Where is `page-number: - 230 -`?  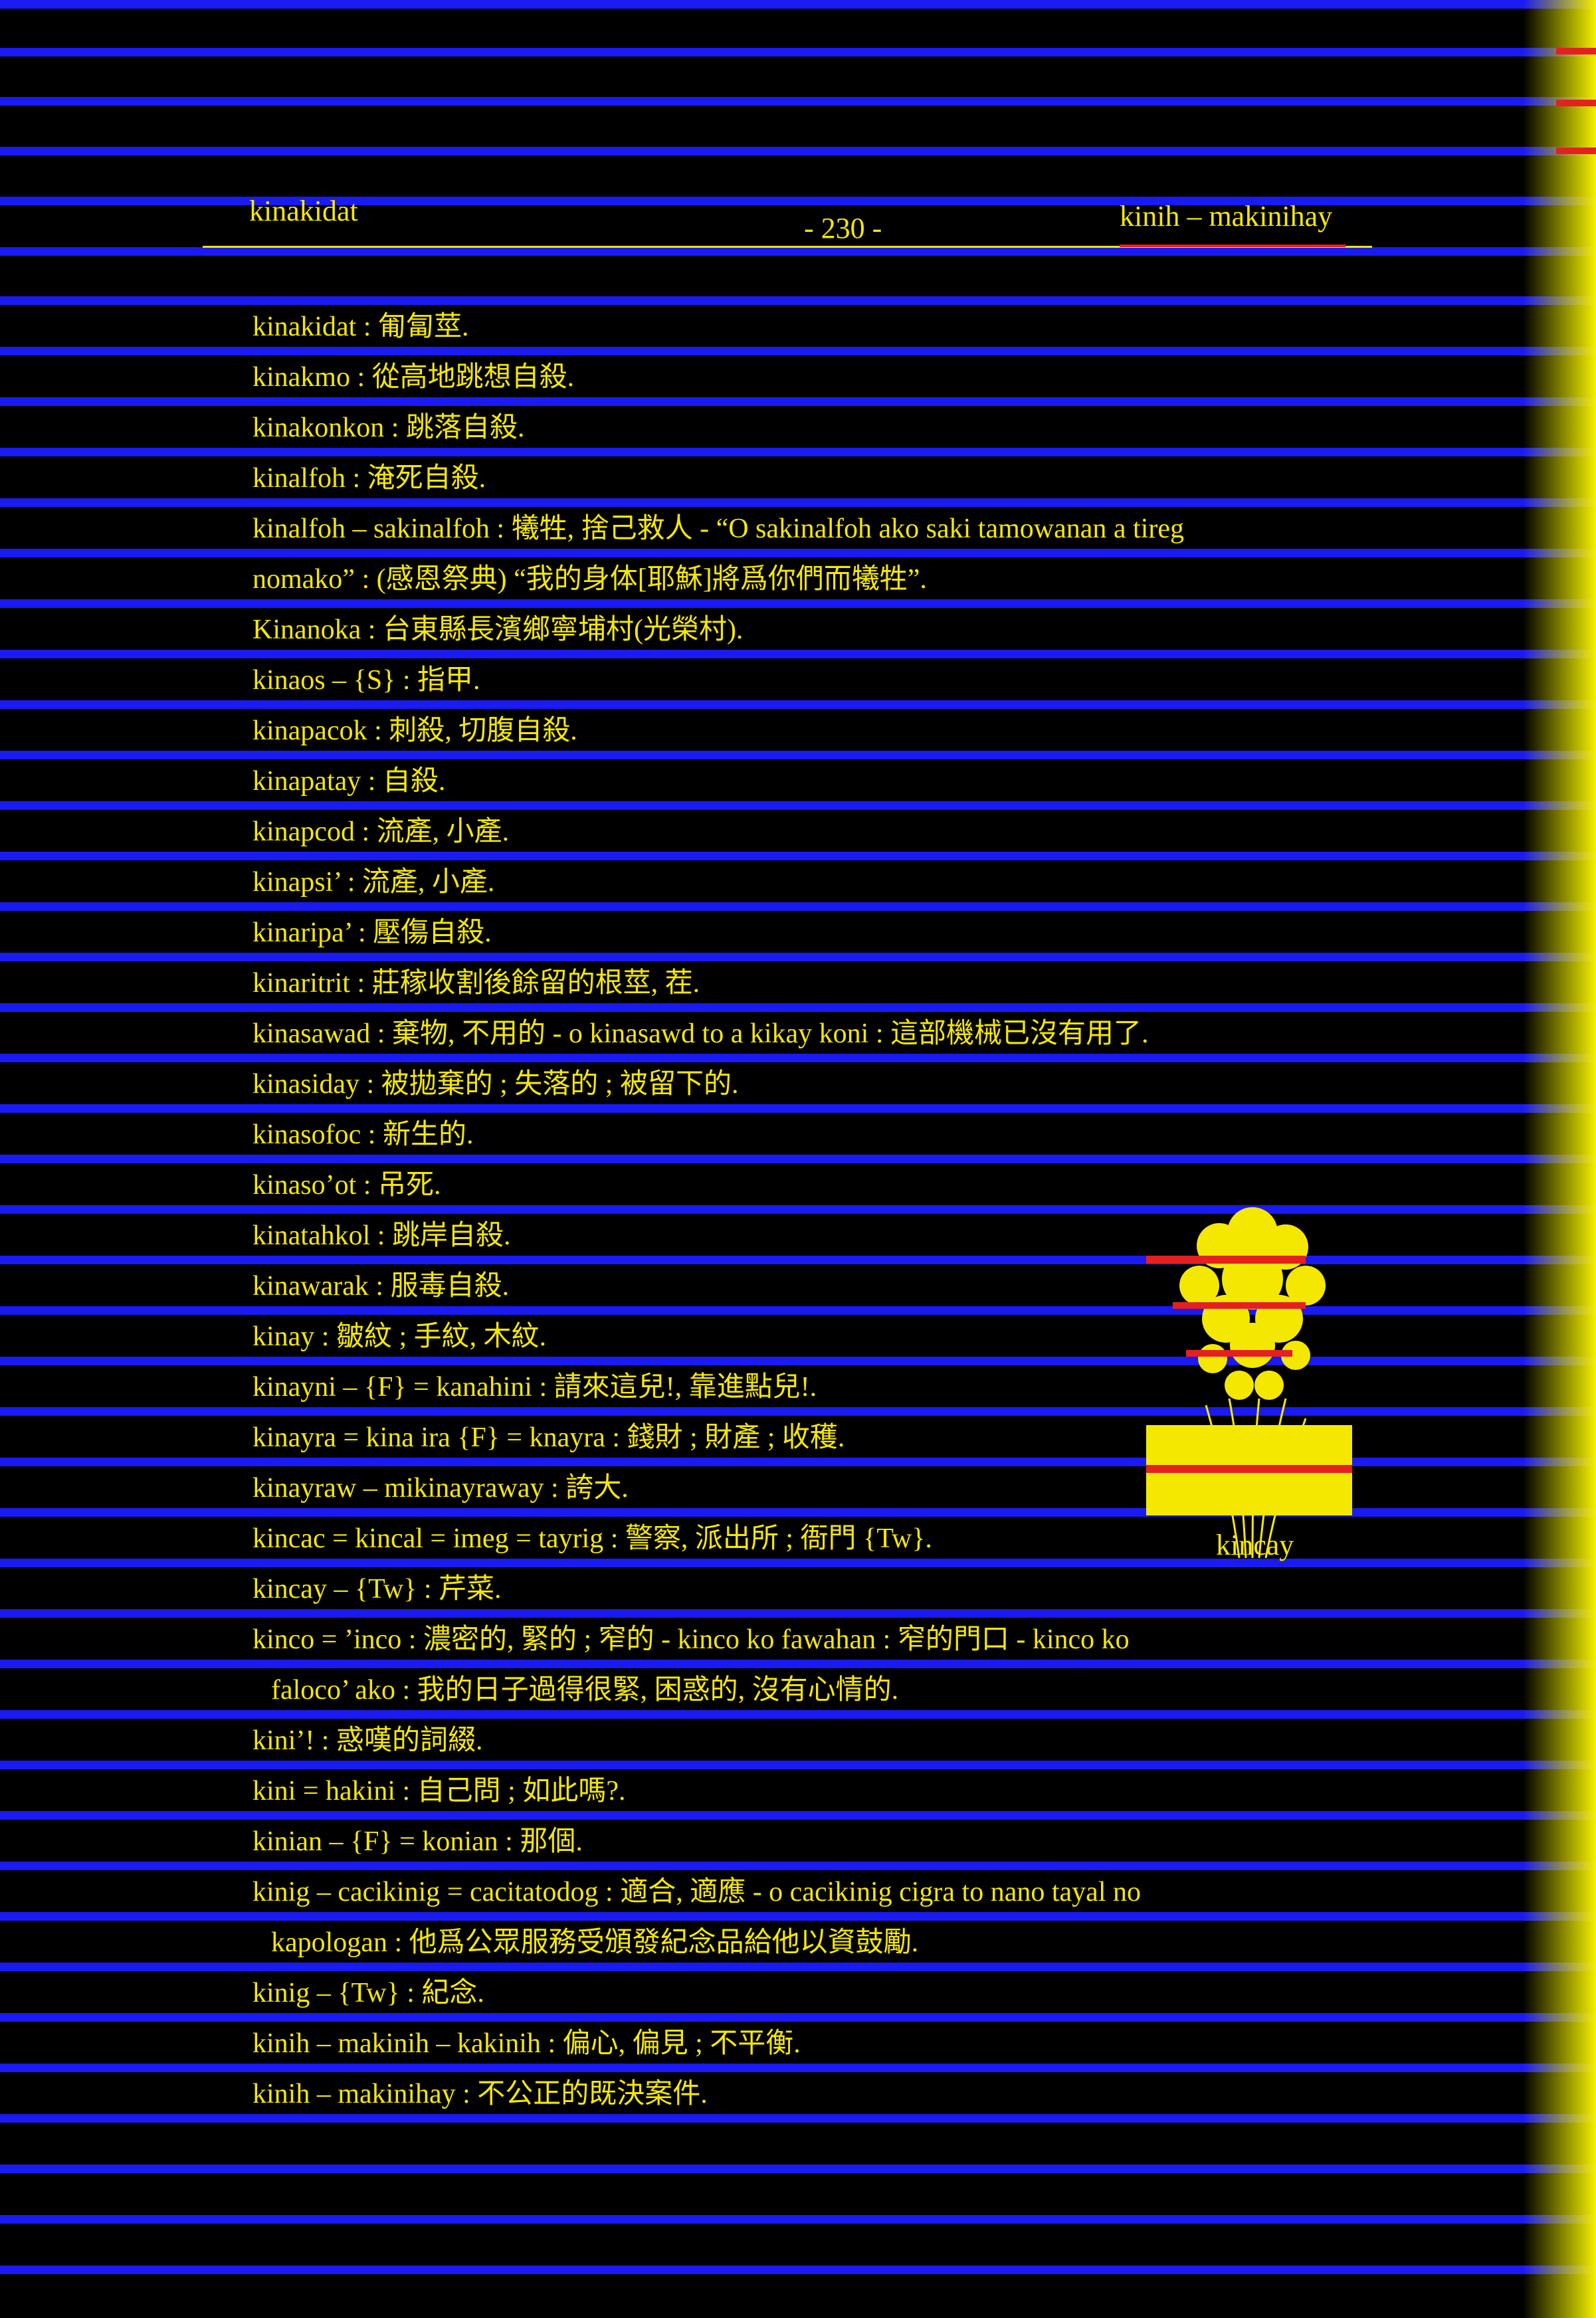
page-number: - 230 - is located at coordinates (843, 228).